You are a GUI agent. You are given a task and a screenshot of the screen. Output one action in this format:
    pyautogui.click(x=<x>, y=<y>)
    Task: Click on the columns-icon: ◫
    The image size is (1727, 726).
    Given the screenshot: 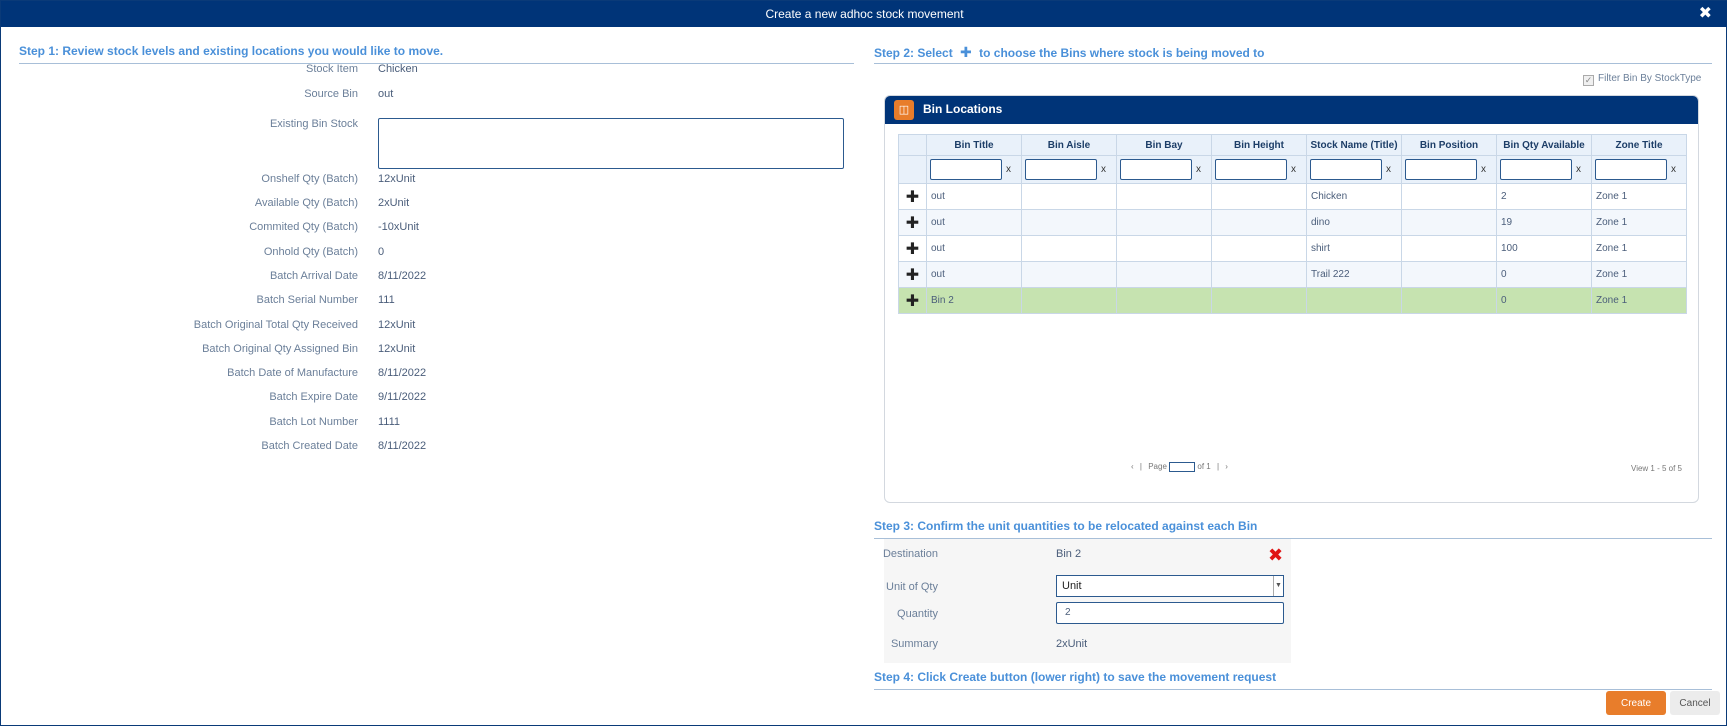 What is the action you would take?
    pyautogui.click(x=904, y=110)
    